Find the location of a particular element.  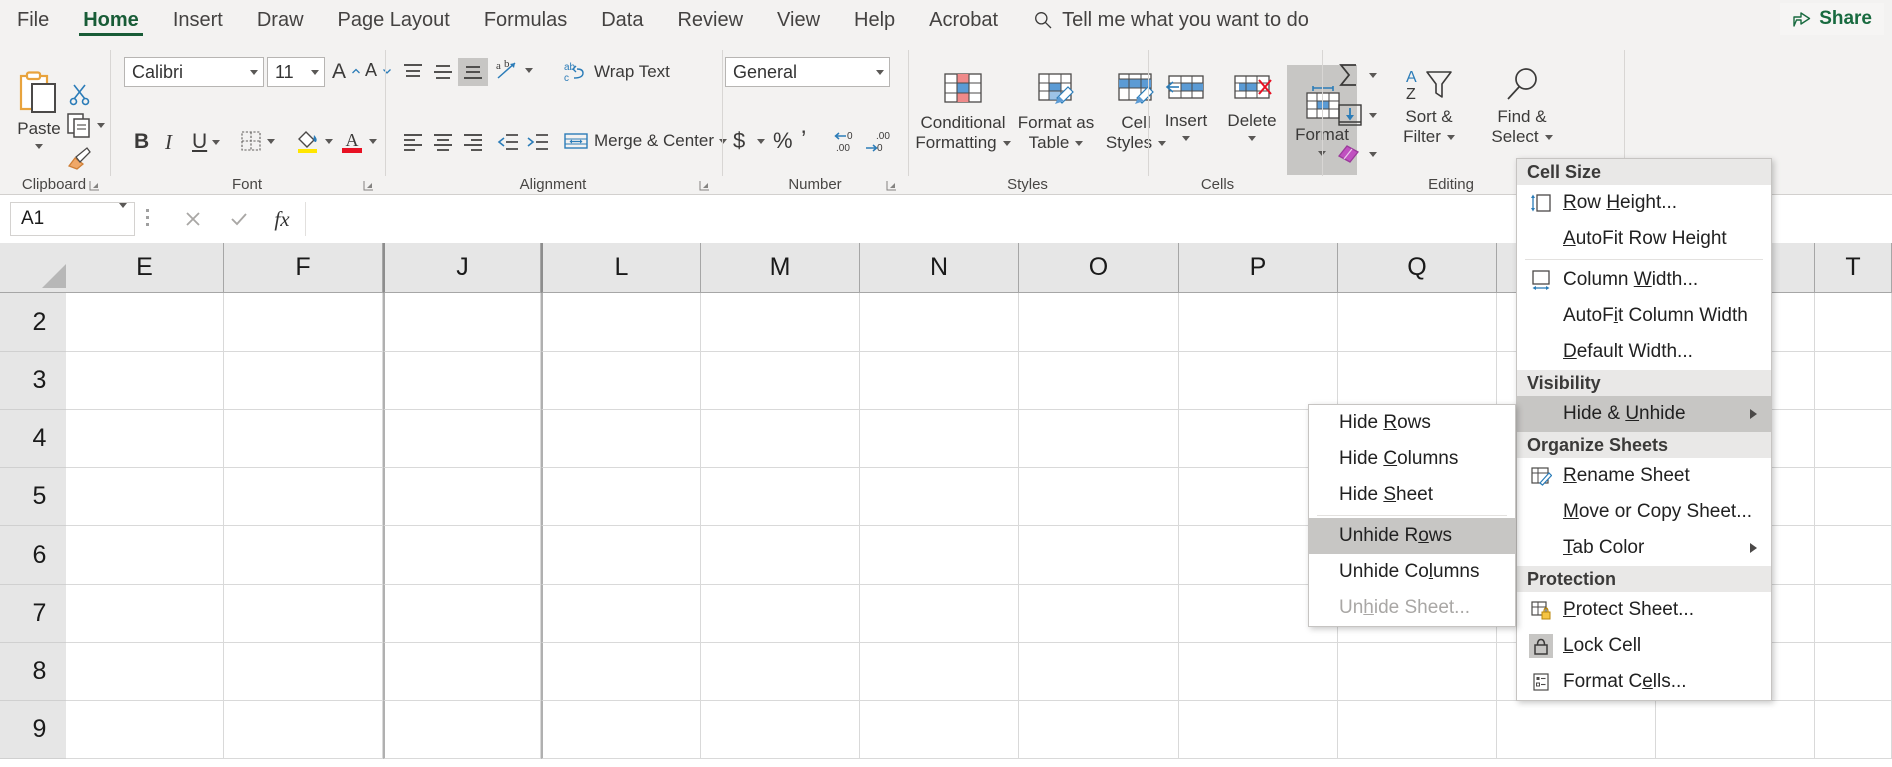

insert-cells-dropdown-caret is located at coordinates (1186, 139).